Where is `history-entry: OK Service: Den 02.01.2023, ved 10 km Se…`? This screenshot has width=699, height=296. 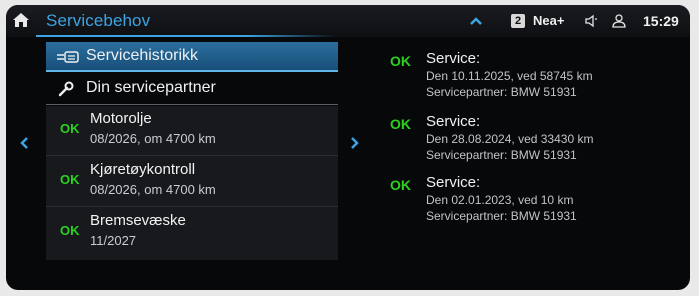
history-entry: OK Service: Den 02.01.2023, ved 10 km Se… is located at coordinates (531, 204).